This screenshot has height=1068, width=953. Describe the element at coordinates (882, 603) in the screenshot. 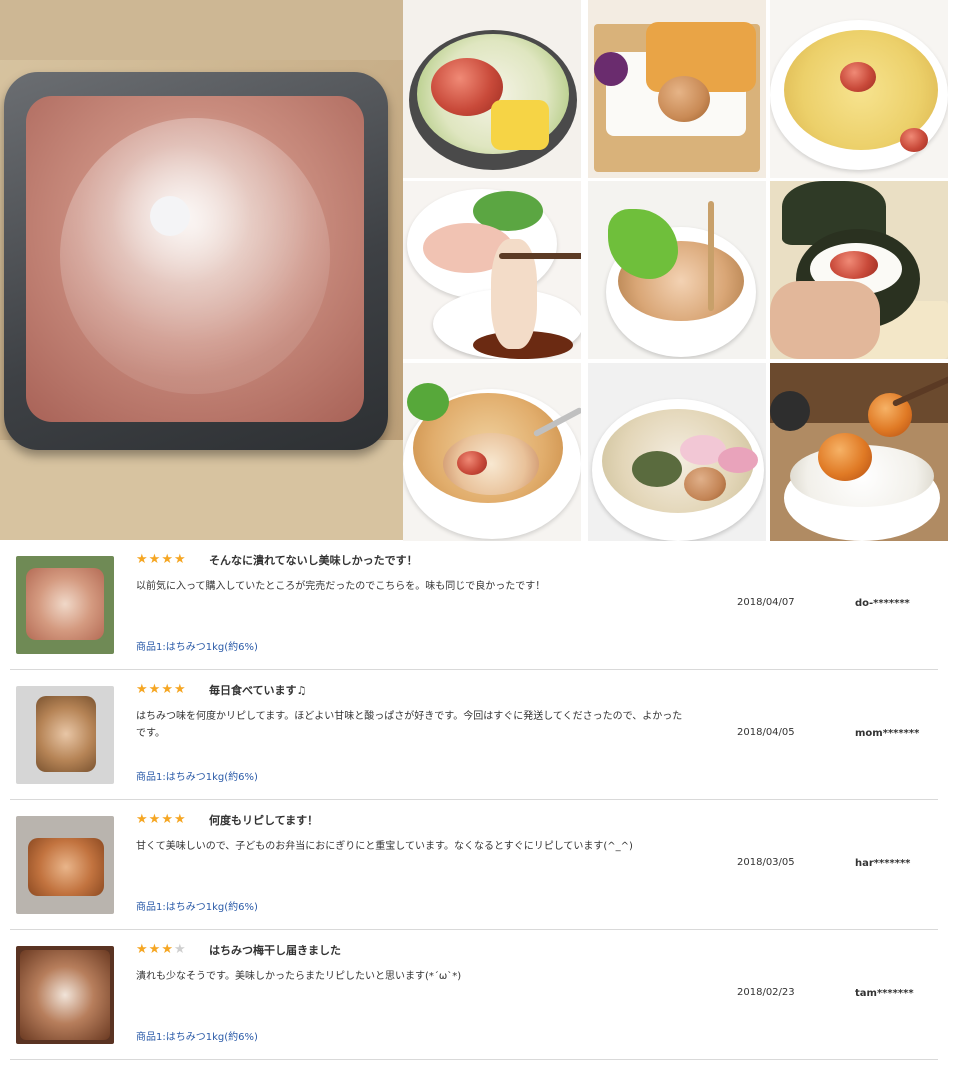

I see `reviewer-name: do-*******` at that location.